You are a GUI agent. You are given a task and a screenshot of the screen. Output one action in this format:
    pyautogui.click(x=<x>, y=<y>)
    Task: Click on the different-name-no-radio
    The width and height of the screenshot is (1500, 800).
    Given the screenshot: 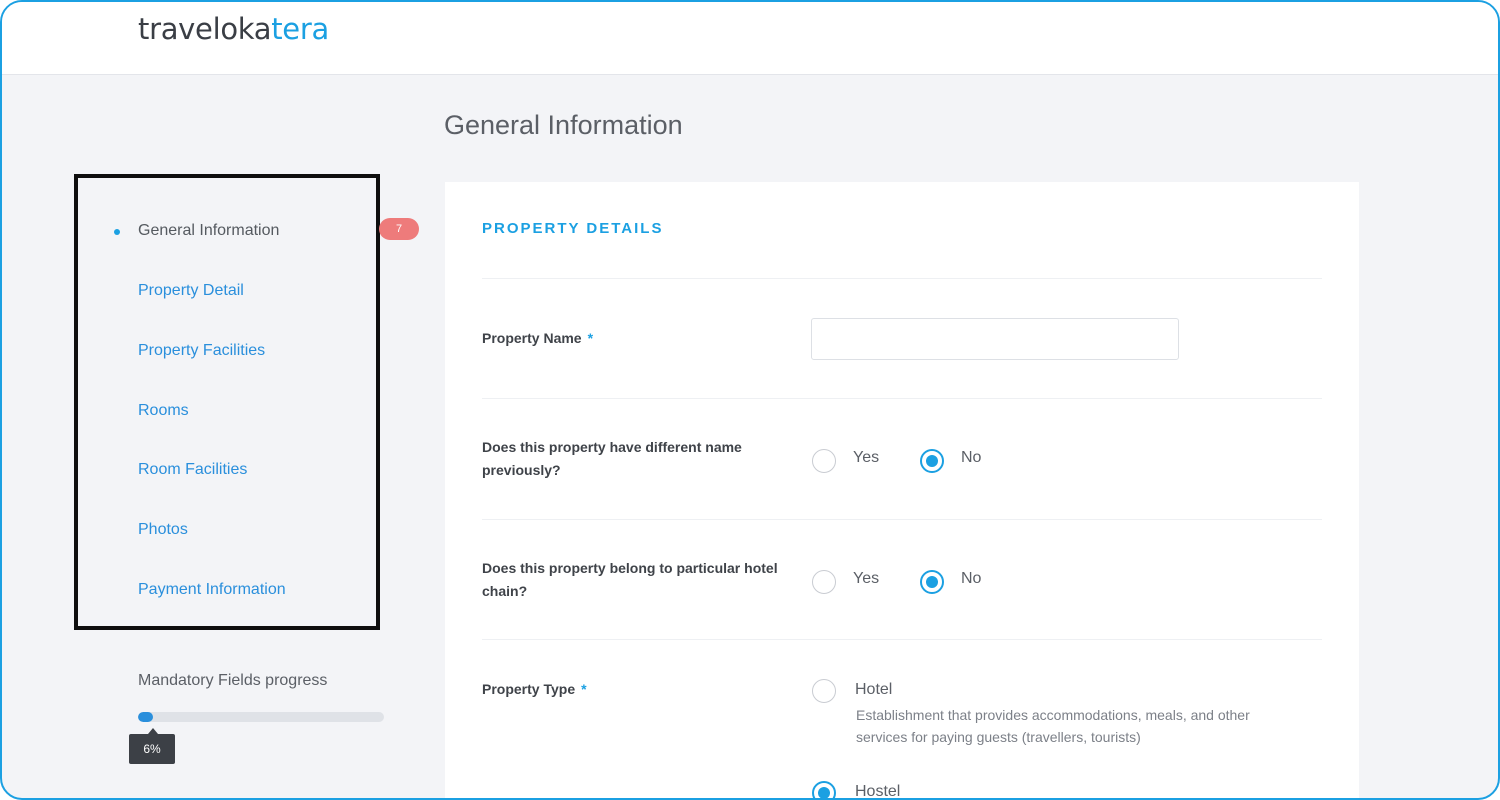 What is the action you would take?
    pyautogui.click(x=932, y=461)
    